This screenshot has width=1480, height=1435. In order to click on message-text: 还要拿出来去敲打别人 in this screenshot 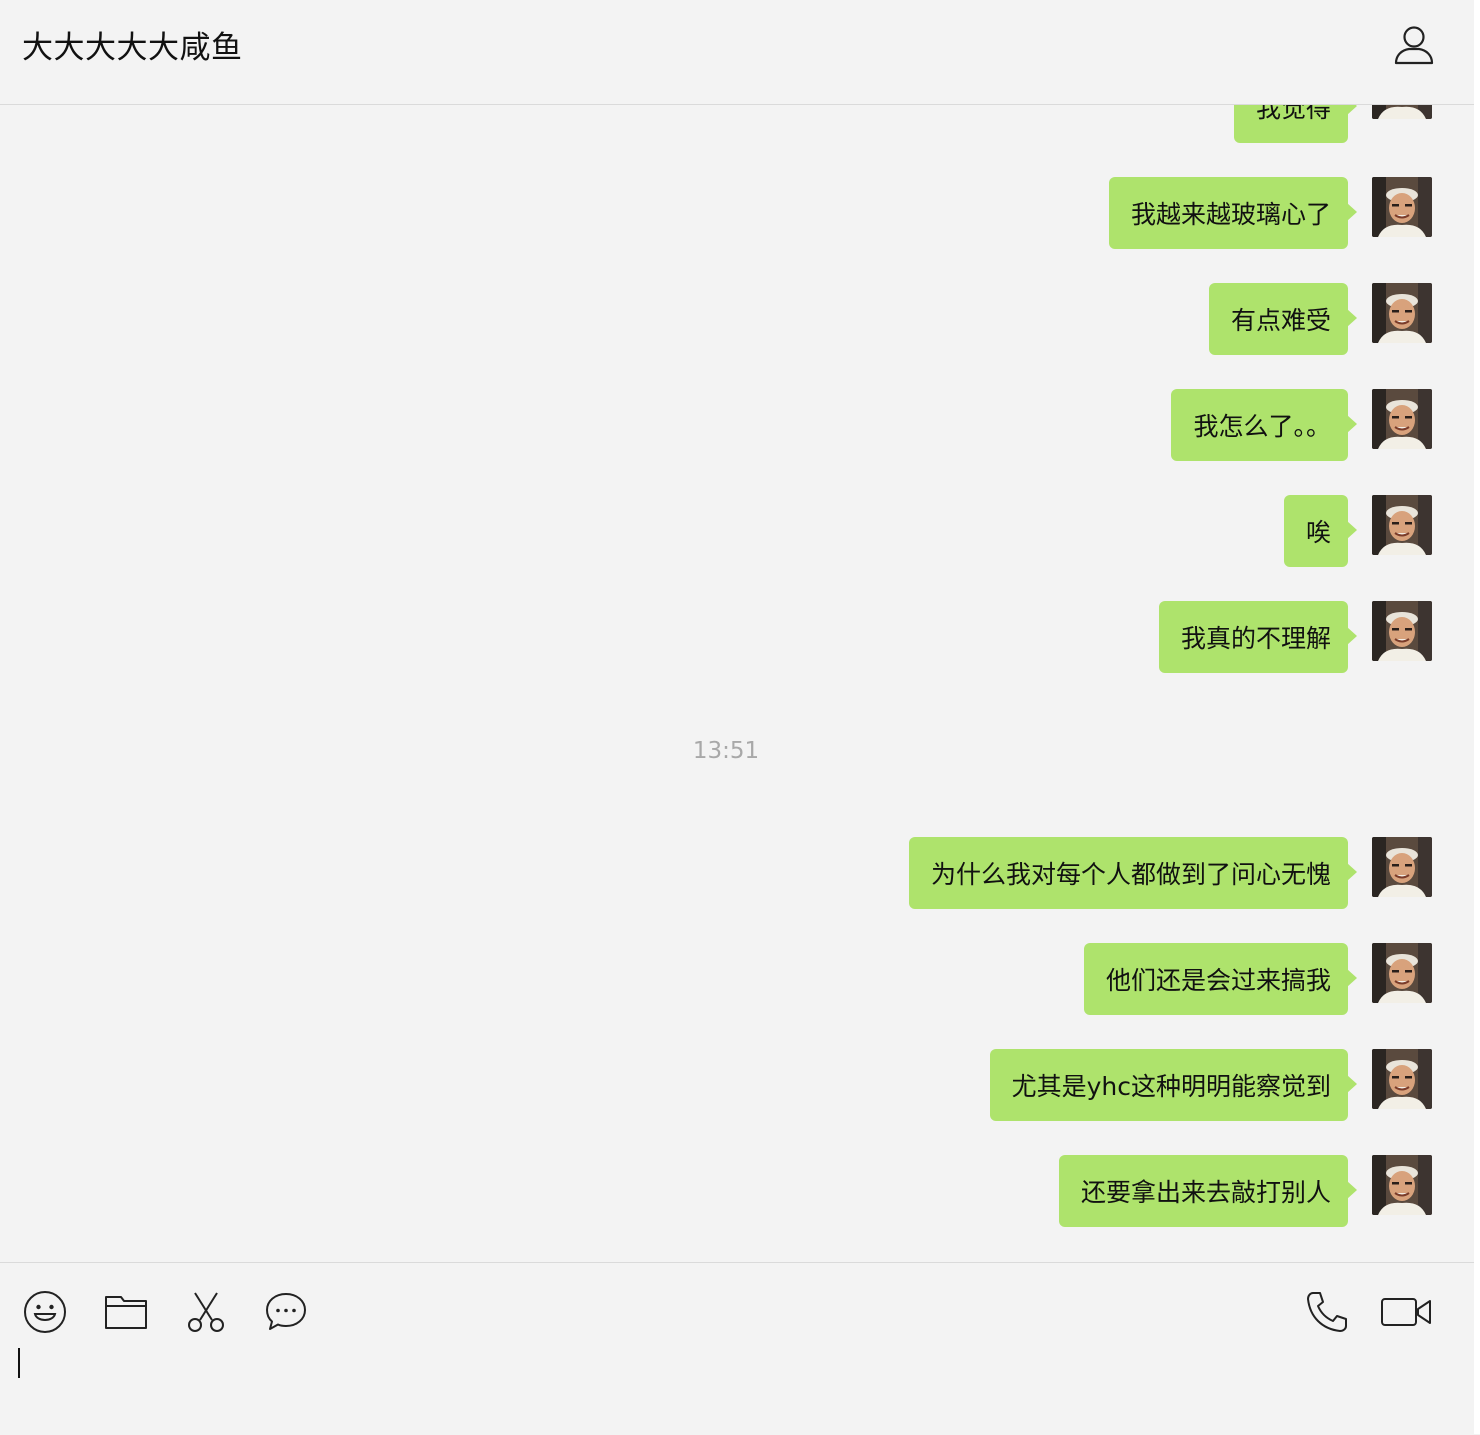, I will do `click(1205, 1192)`.